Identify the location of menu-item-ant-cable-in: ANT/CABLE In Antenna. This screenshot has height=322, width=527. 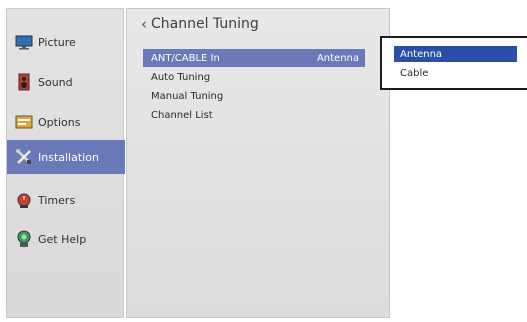
(254, 58).